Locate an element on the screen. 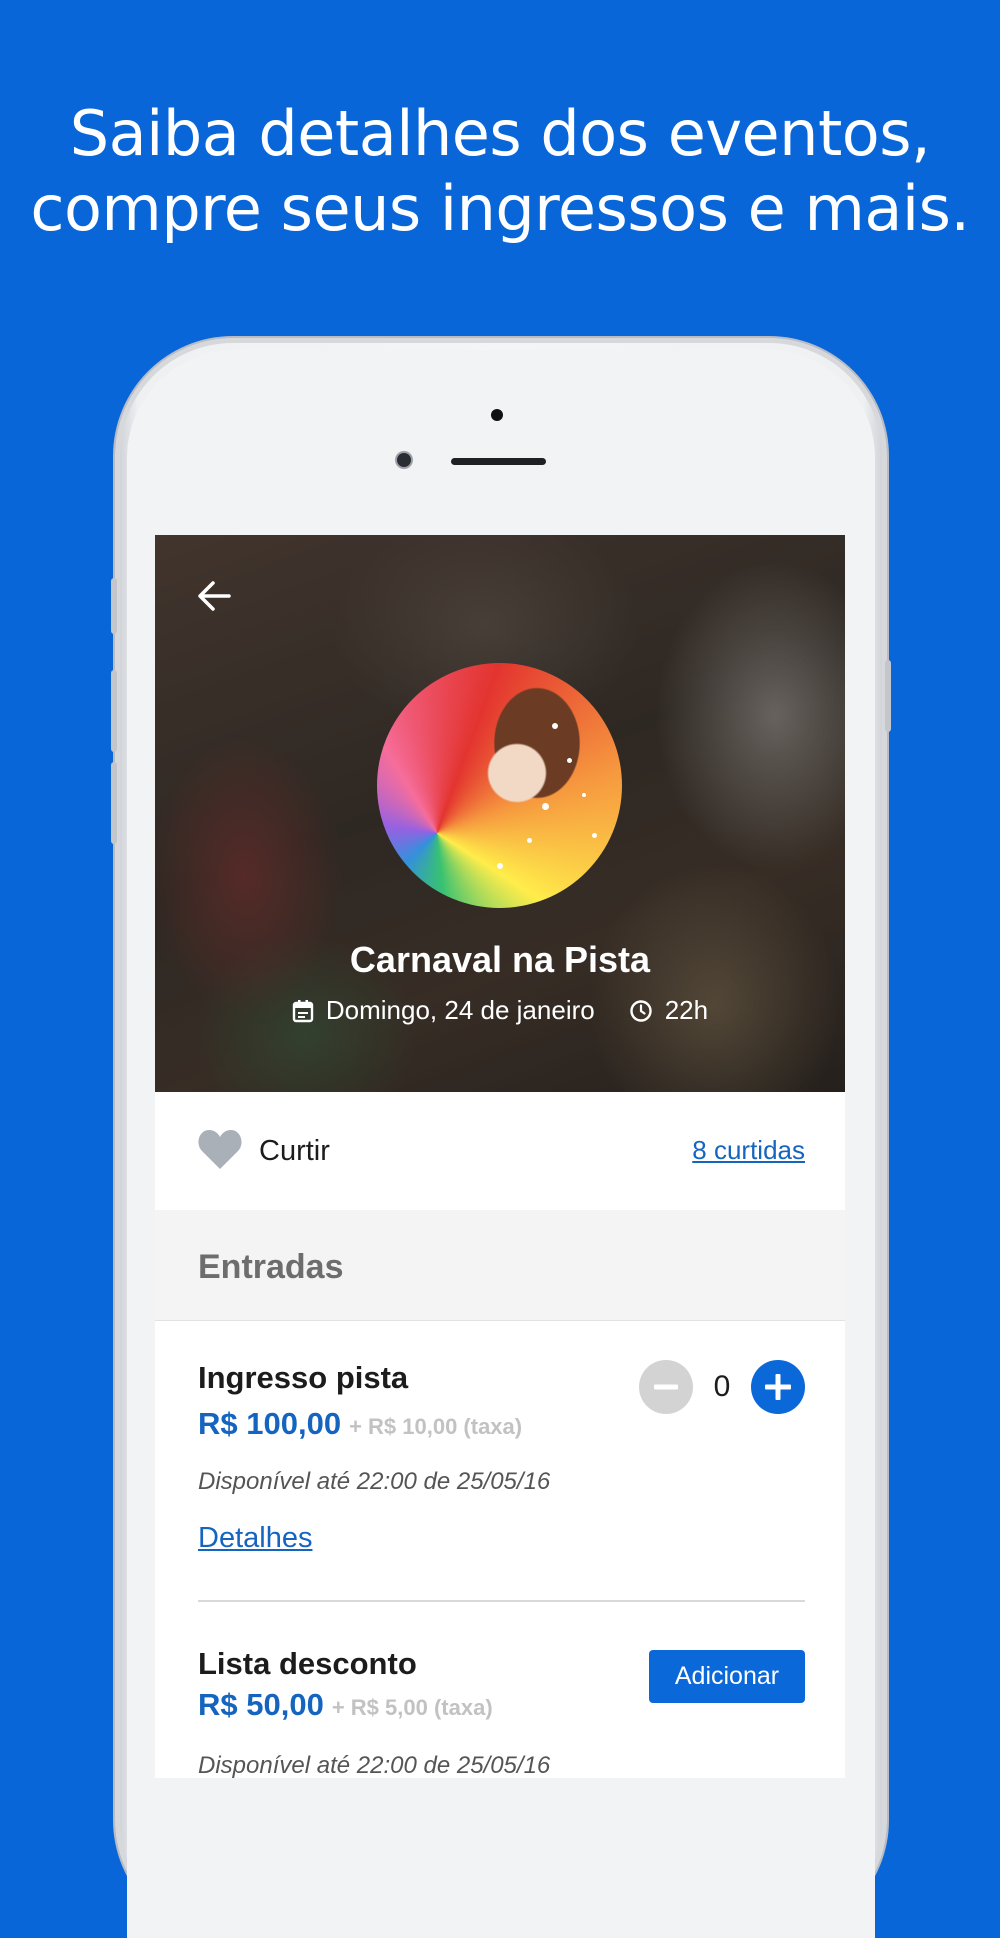 This screenshot has height=1938, width=1000. minus-icon is located at coordinates (666, 1387).